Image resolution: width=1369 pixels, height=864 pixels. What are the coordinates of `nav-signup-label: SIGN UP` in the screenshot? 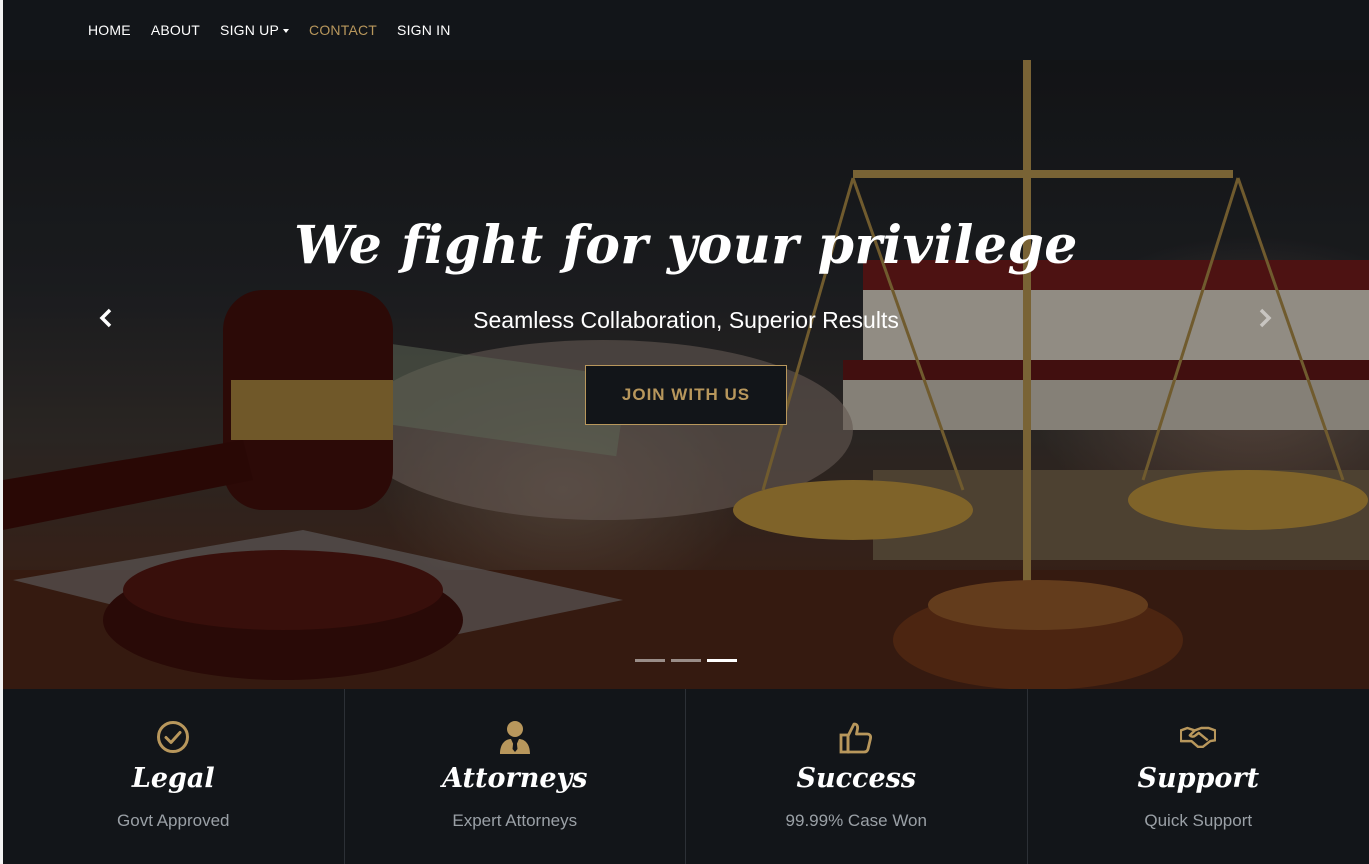 It's located at (250, 30).